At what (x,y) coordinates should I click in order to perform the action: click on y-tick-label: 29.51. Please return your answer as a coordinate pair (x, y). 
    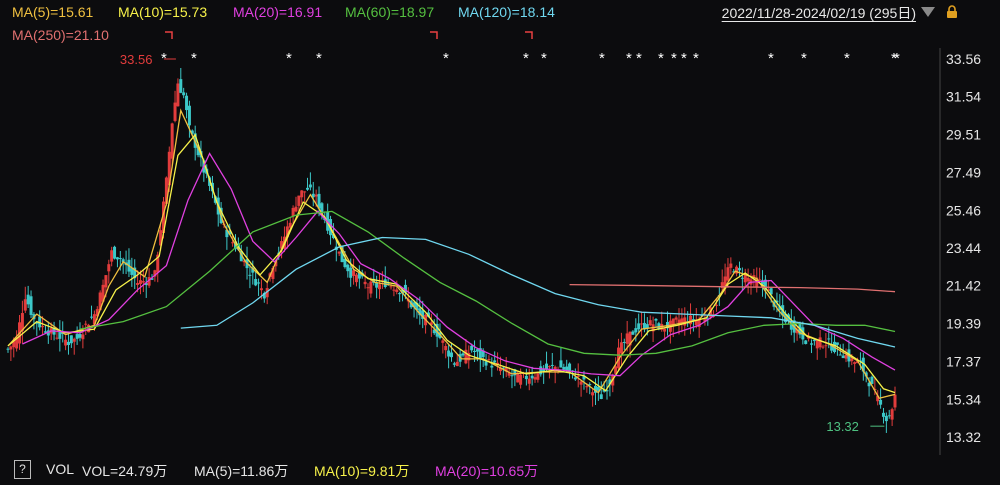
    Looking at the image, I should click on (963, 135).